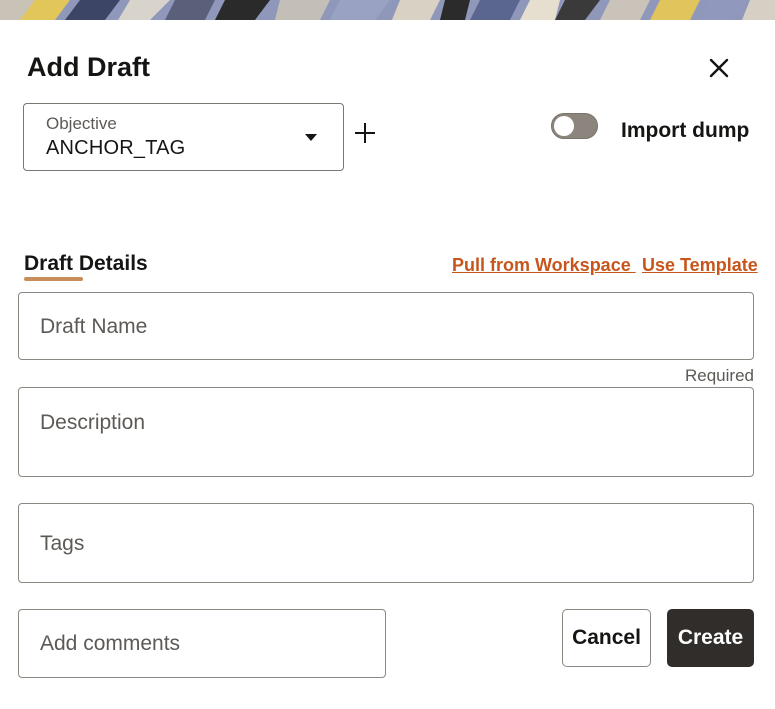 The width and height of the screenshot is (775, 709). What do you see at coordinates (93, 422) in the screenshot?
I see `description-placeholder: Description` at bounding box center [93, 422].